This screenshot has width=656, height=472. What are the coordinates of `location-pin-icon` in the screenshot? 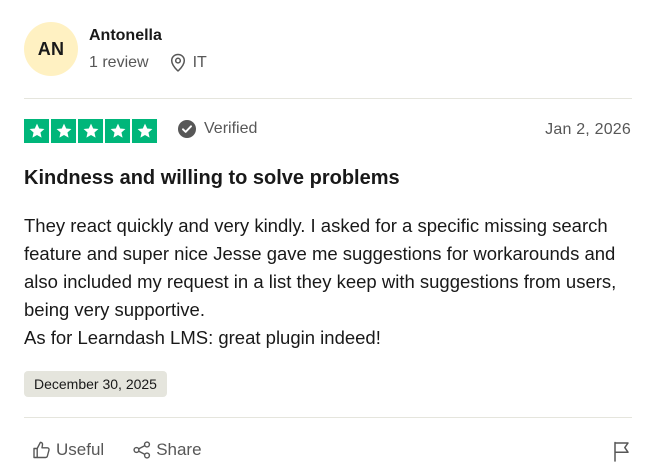 It's located at (178, 63).